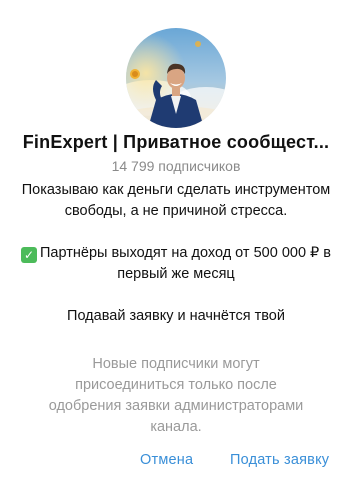  I want to click on avatar-photo-icon, so click(176, 78).